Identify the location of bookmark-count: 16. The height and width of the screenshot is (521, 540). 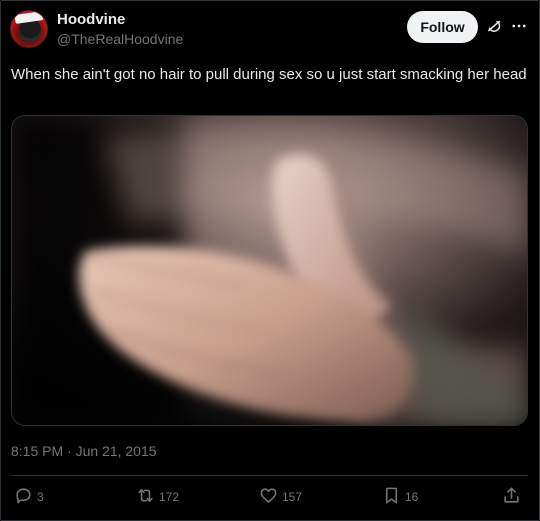
(412, 497).